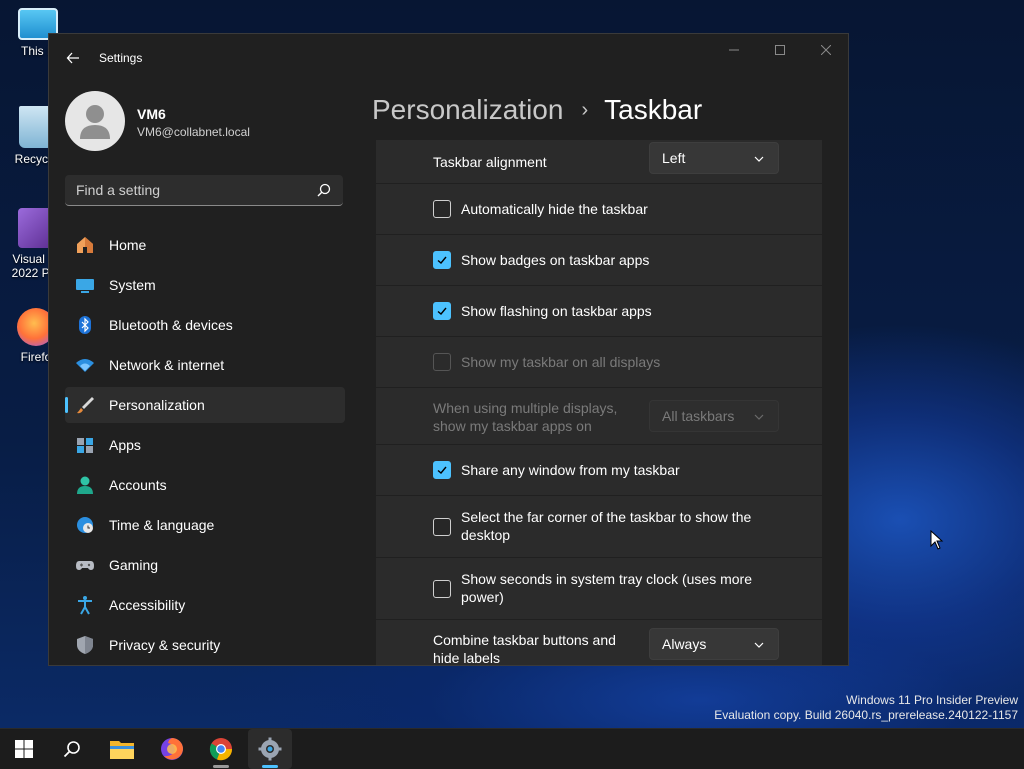  What do you see at coordinates (599, 260) in the screenshot?
I see `setting-row-badges: Show badges on taskbar apps` at bounding box center [599, 260].